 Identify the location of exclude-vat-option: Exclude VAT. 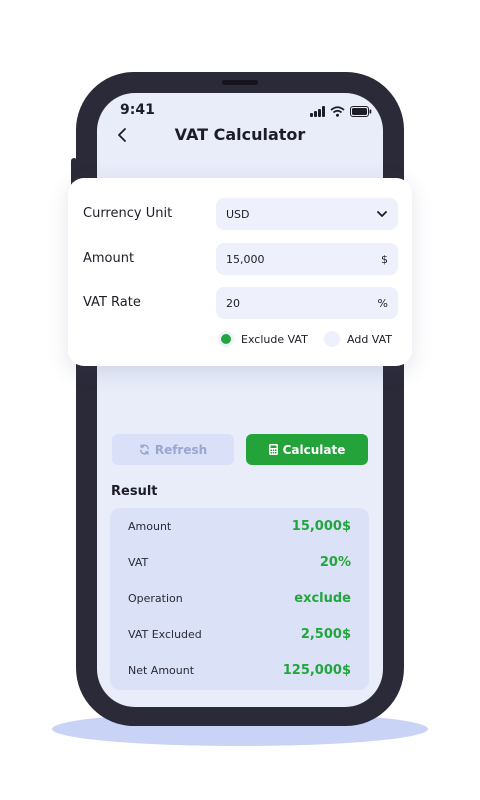
(263, 339).